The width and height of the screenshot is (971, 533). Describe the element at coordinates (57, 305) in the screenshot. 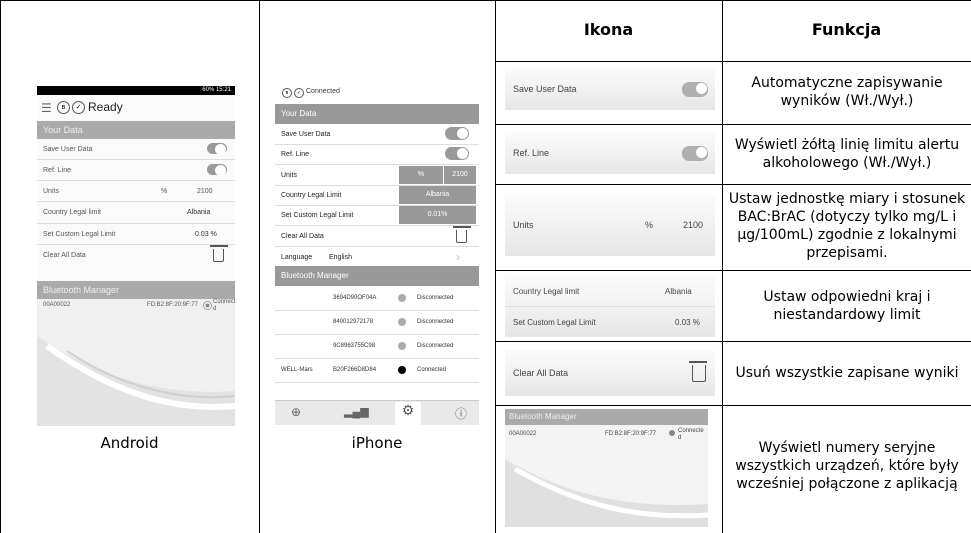

I see `device-id: 00A00022` at that location.